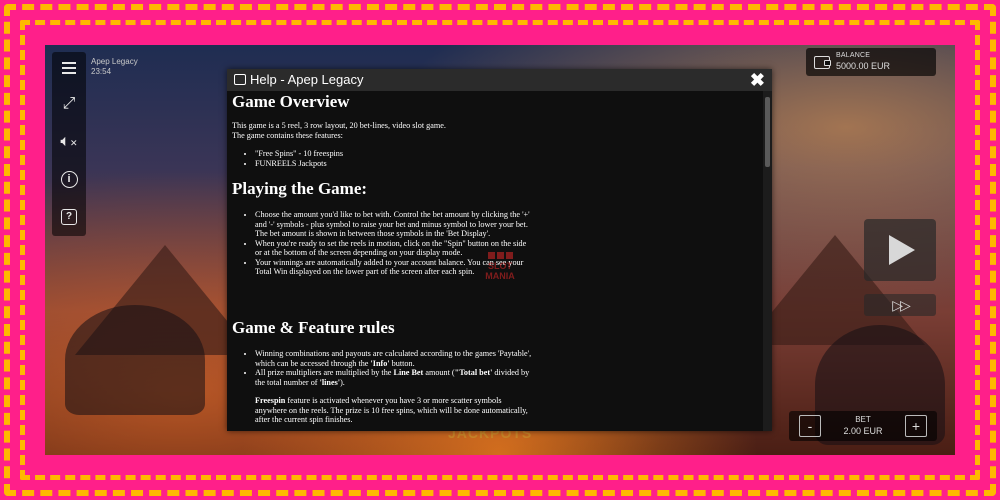 The height and width of the screenshot is (500, 1000). I want to click on heading-game-feature-rules: Game & Feature rules, so click(313, 327).